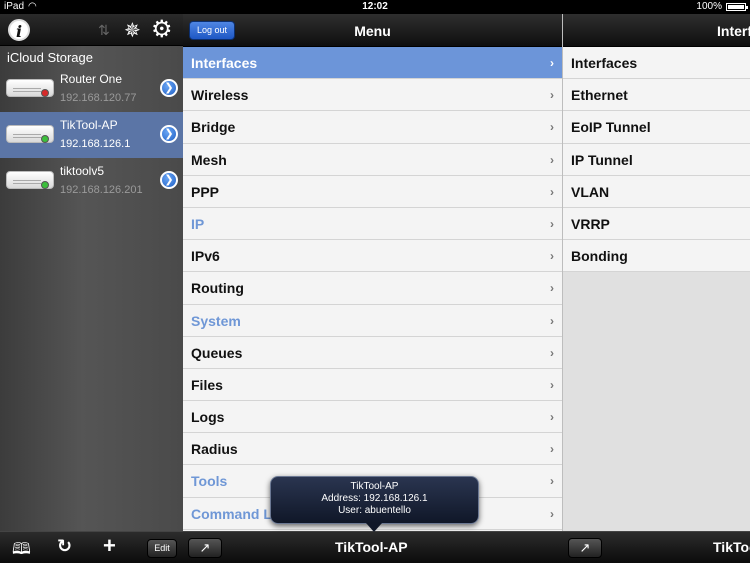  Describe the element at coordinates (224, 63) in the screenshot. I see `menu-item-label: Interfaces` at that location.